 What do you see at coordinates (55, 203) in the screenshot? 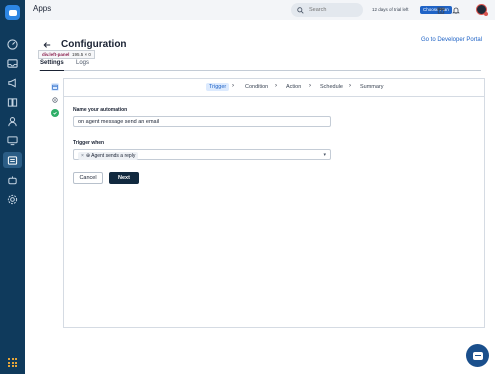
I see `left-panel` at bounding box center [55, 203].